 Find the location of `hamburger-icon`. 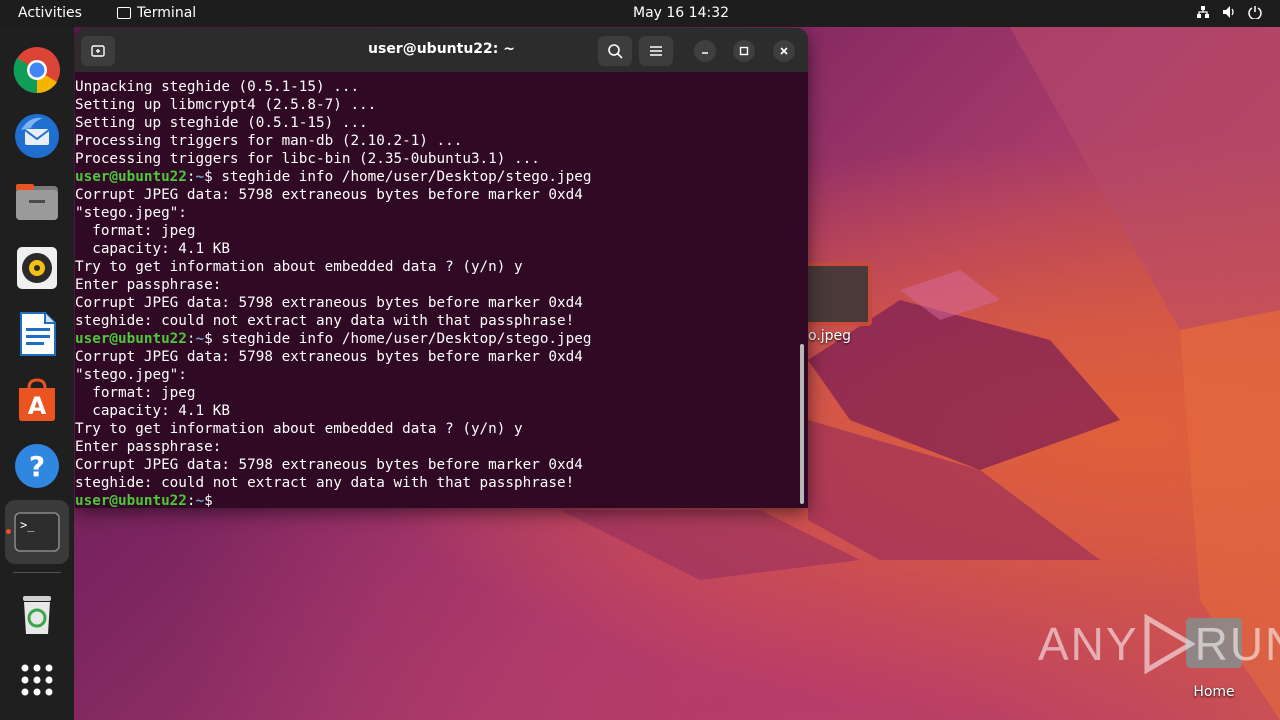

hamburger-icon is located at coordinates (656, 51).